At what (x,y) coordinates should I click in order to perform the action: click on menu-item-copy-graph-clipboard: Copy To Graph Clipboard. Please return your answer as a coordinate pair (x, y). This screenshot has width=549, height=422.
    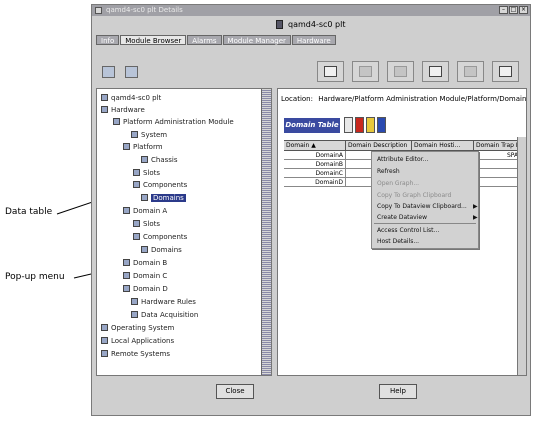
    Looking at the image, I should click on (414, 195).